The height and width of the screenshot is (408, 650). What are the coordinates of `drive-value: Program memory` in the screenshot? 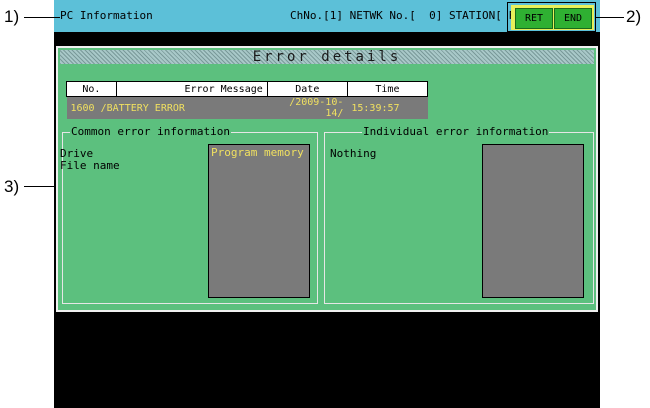 It's located at (257, 152).